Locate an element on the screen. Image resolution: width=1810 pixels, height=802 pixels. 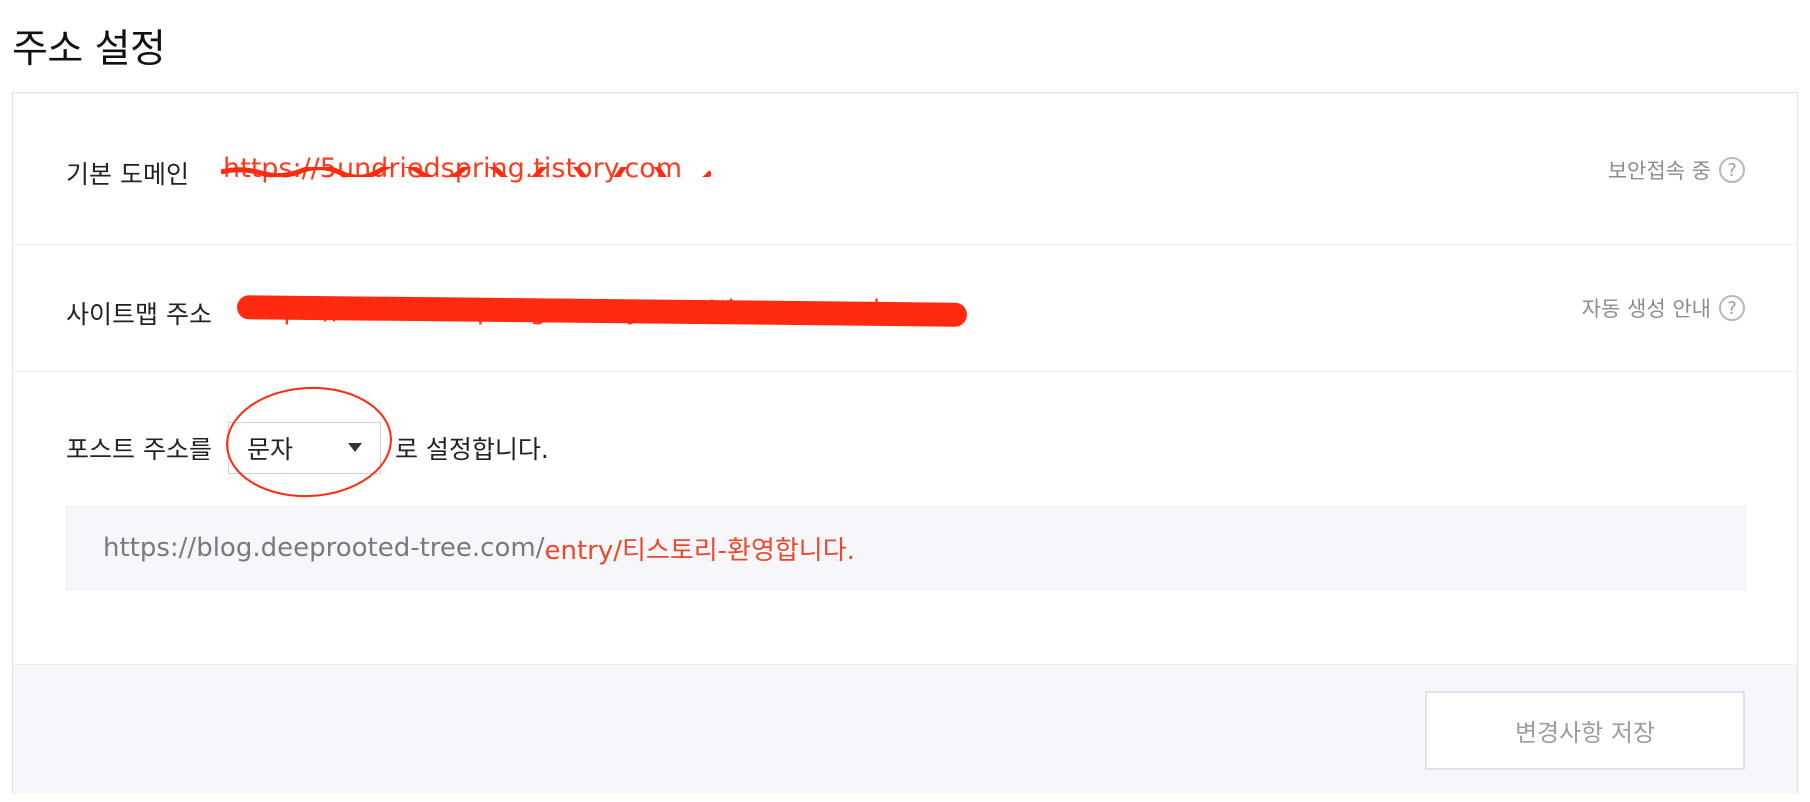
redaction-scribble is located at coordinates (466, 172).